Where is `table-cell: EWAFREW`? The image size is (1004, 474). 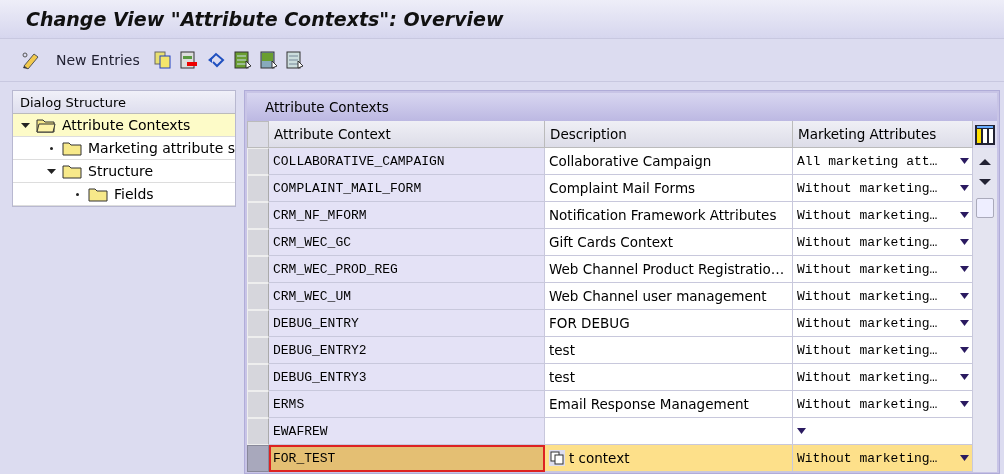
table-cell: EWAFREW is located at coordinates (407, 431).